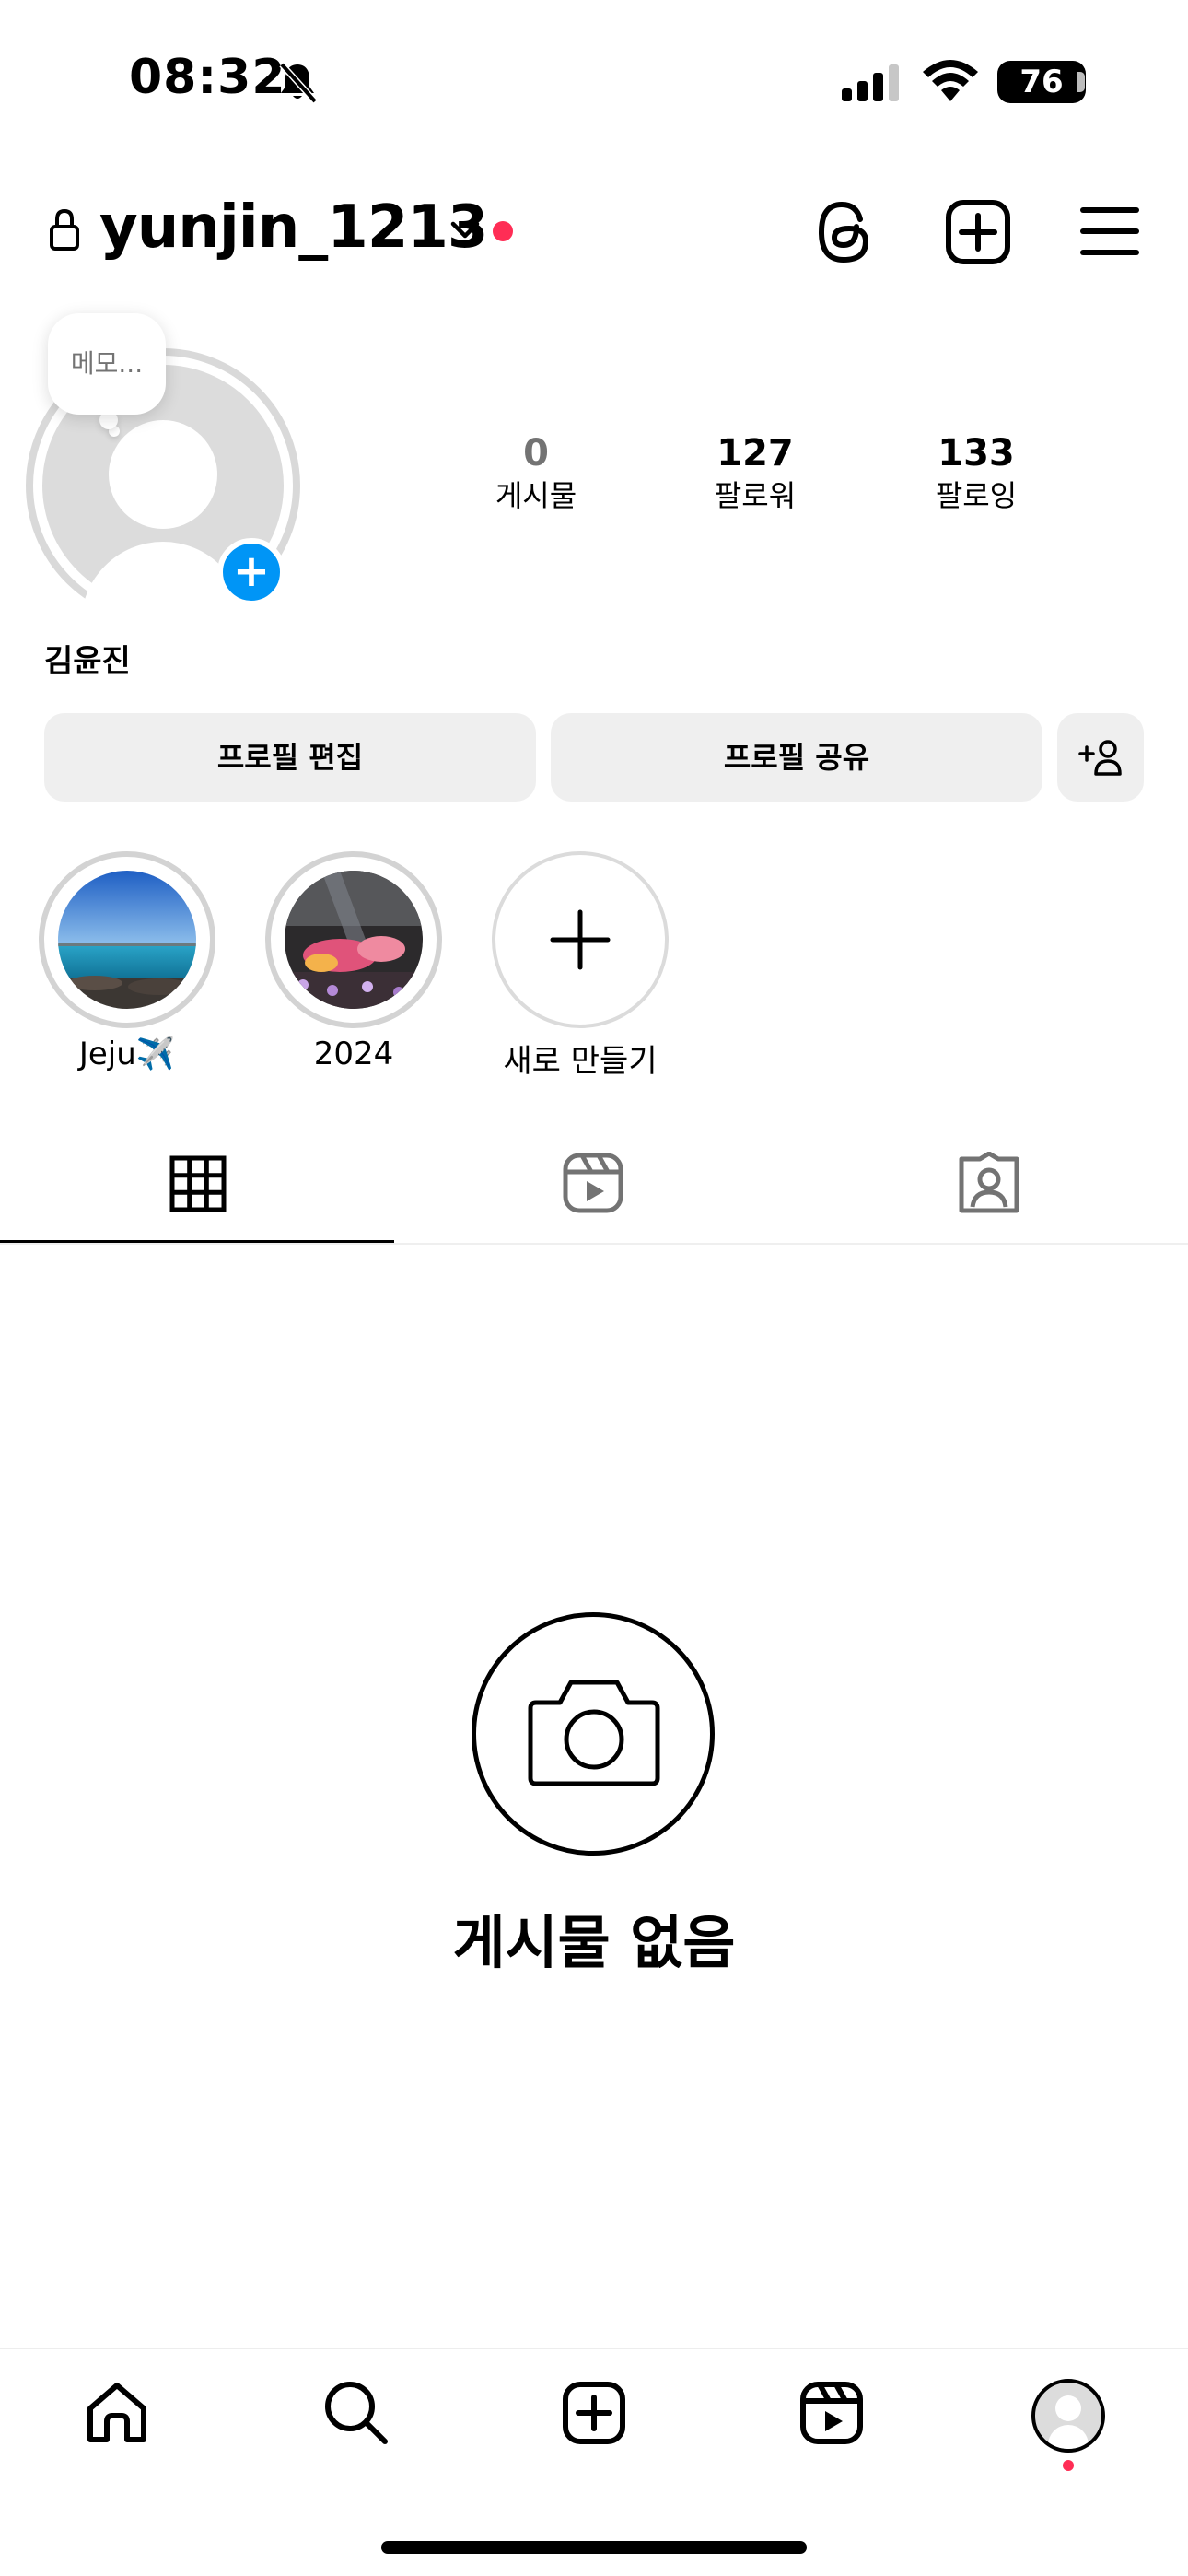 This screenshot has width=1188, height=2576. I want to click on display-name: 김윤진, so click(87, 661).